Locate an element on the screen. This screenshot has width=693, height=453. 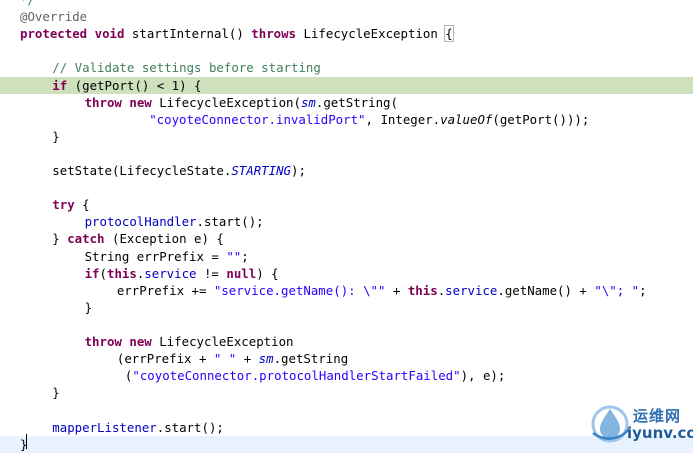
code-token: .getString( is located at coordinates (356, 102).